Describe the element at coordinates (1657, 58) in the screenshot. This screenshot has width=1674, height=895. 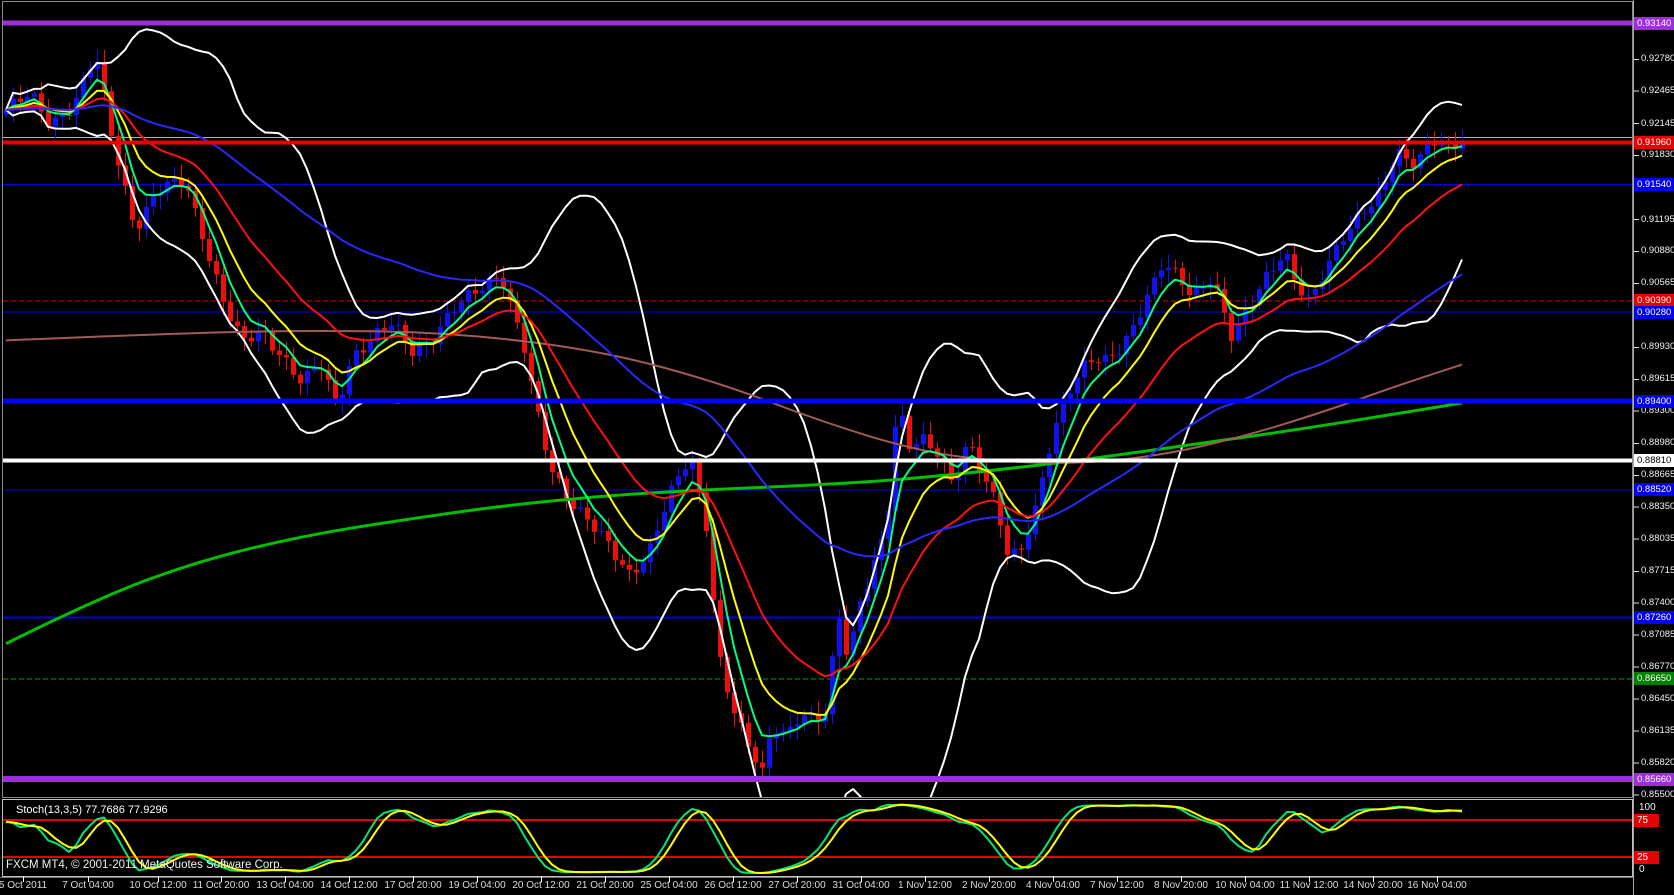
I see `price-tick-label: 0.92780` at that location.